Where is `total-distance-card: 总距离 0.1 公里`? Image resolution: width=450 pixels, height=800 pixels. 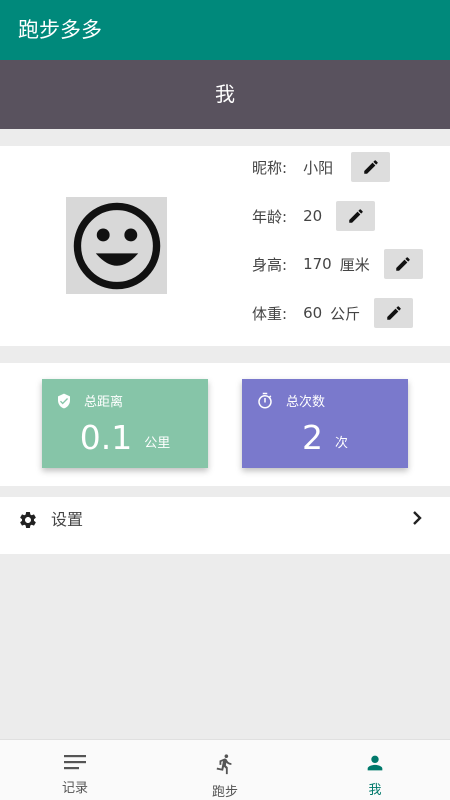
total-distance-card: 总距离 0.1 公里 is located at coordinates (125, 423).